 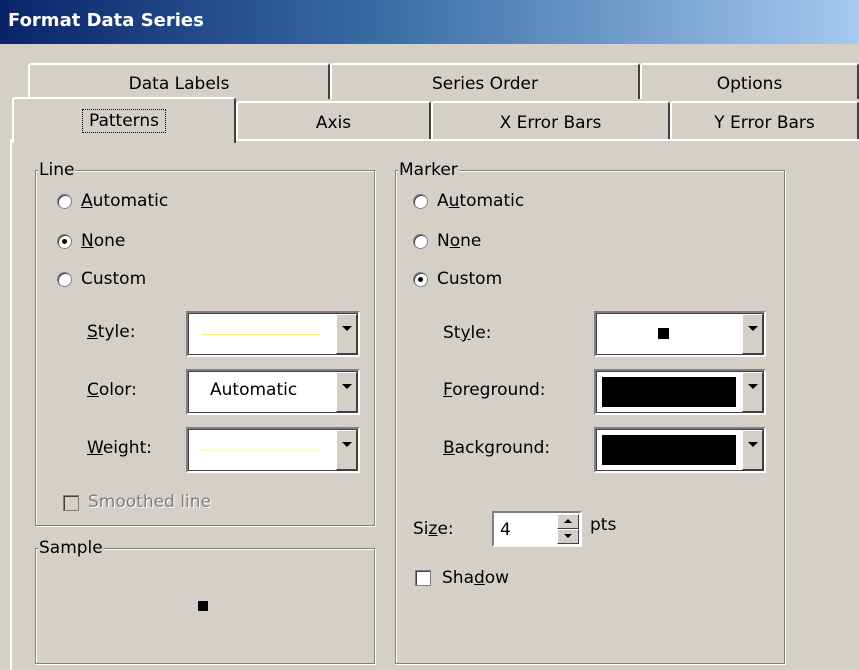 I want to click on tab-y-error-bars: Y Error Bars, so click(x=764, y=120).